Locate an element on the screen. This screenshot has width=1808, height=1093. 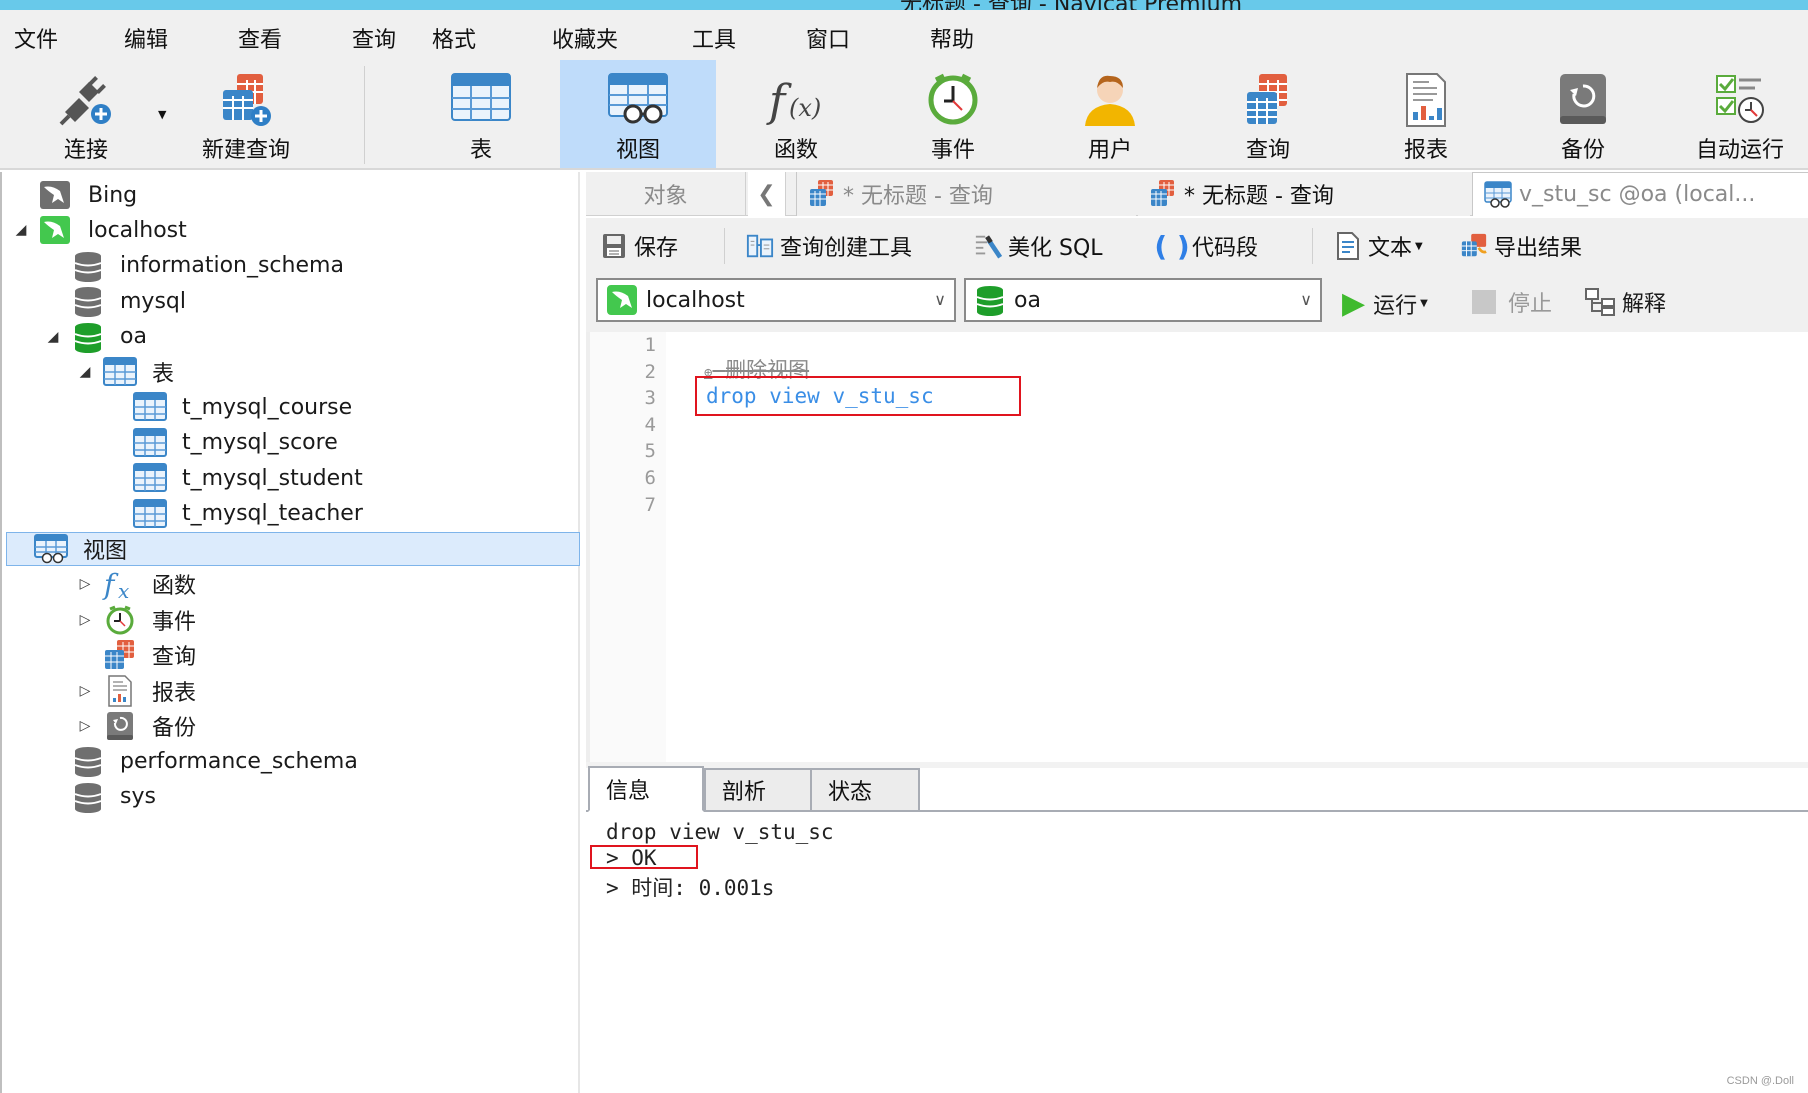
autorun-label: 自动运行 is located at coordinates (1739, 150).